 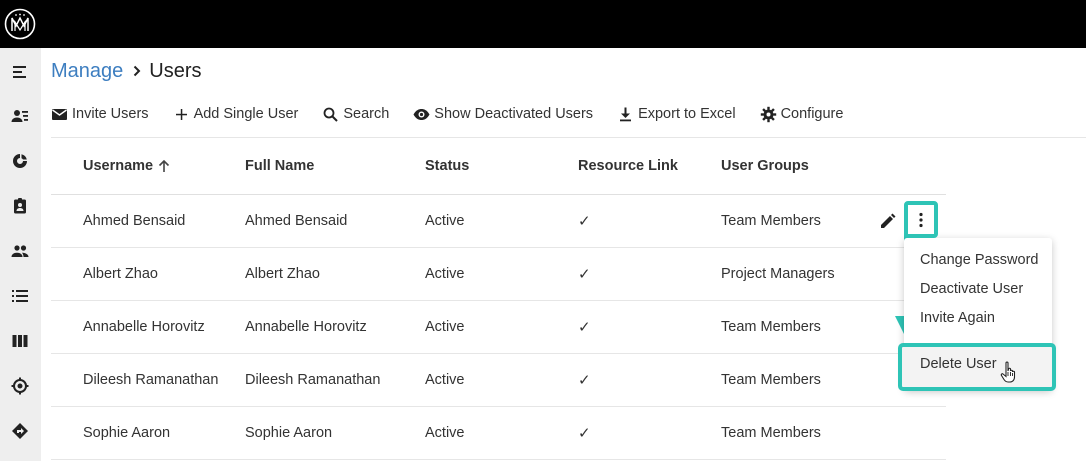 I want to click on invite-users-button: Invite Users, so click(x=100, y=114).